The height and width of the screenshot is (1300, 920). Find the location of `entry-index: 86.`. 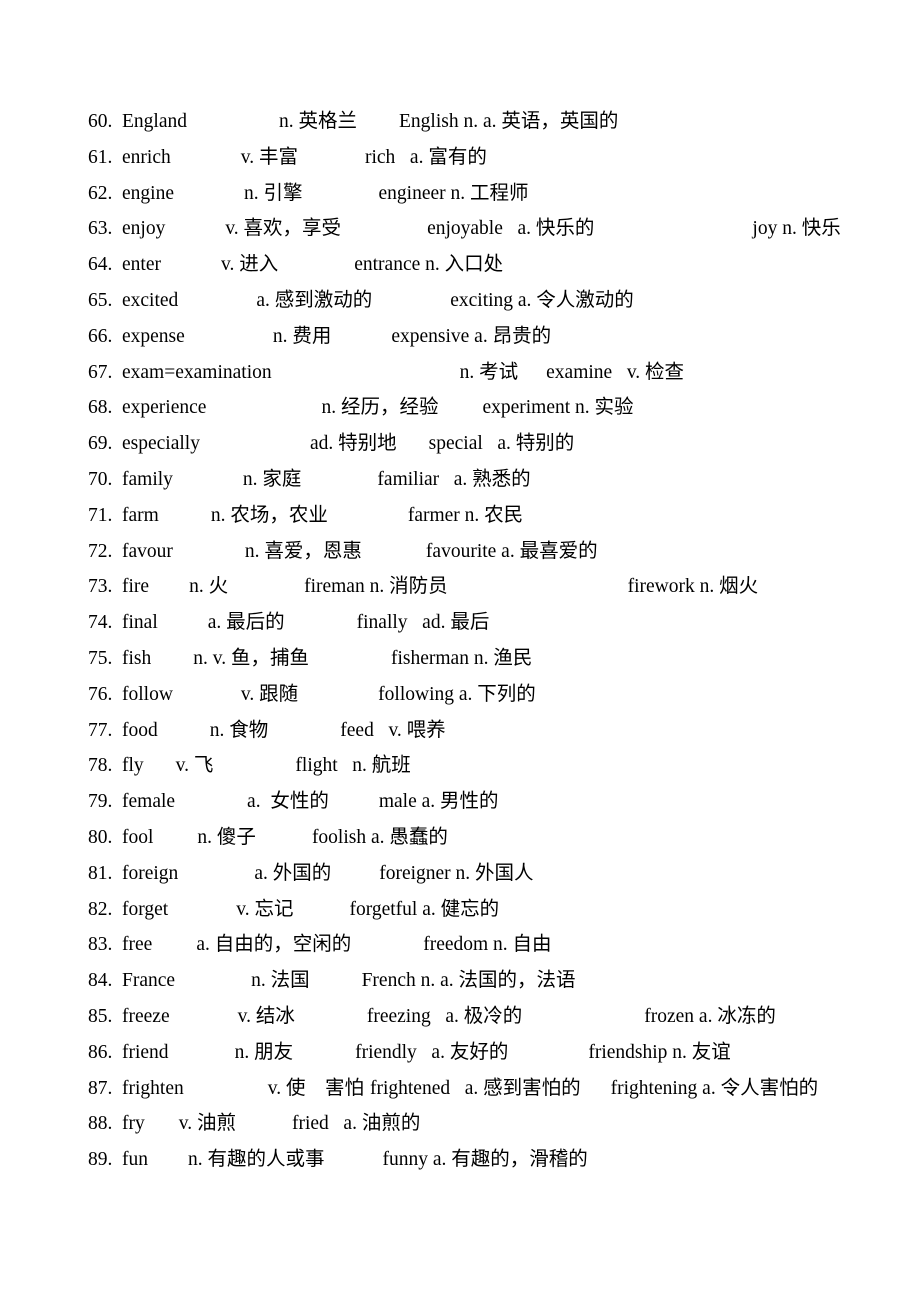

entry-index: 86. is located at coordinates (100, 1052).